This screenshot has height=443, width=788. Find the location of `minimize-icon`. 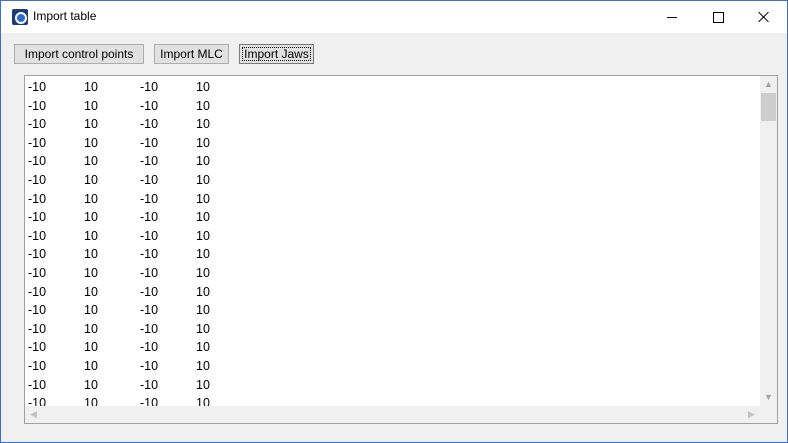

minimize-icon is located at coordinates (672, 17).